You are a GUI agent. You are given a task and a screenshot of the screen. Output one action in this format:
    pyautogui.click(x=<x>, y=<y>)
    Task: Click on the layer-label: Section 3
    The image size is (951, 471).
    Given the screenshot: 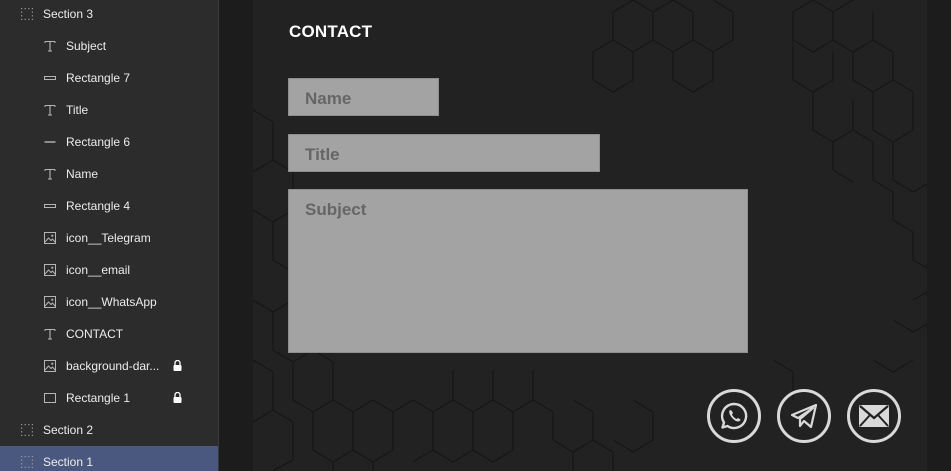 What is the action you would take?
    pyautogui.click(x=68, y=14)
    